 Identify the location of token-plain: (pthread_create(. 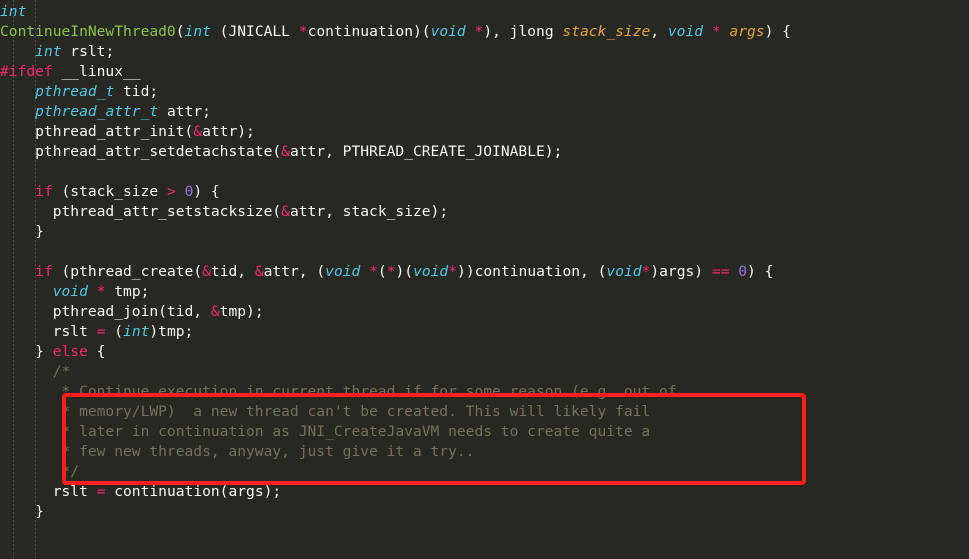
(127, 271).